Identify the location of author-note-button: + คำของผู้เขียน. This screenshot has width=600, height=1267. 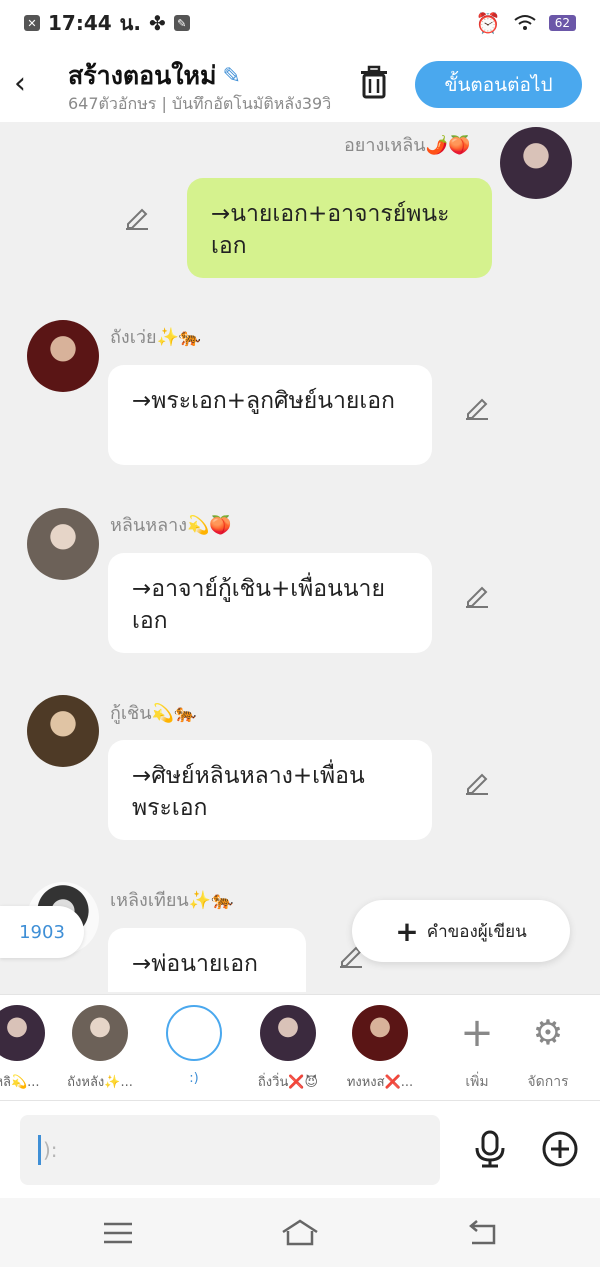
(461, 931).